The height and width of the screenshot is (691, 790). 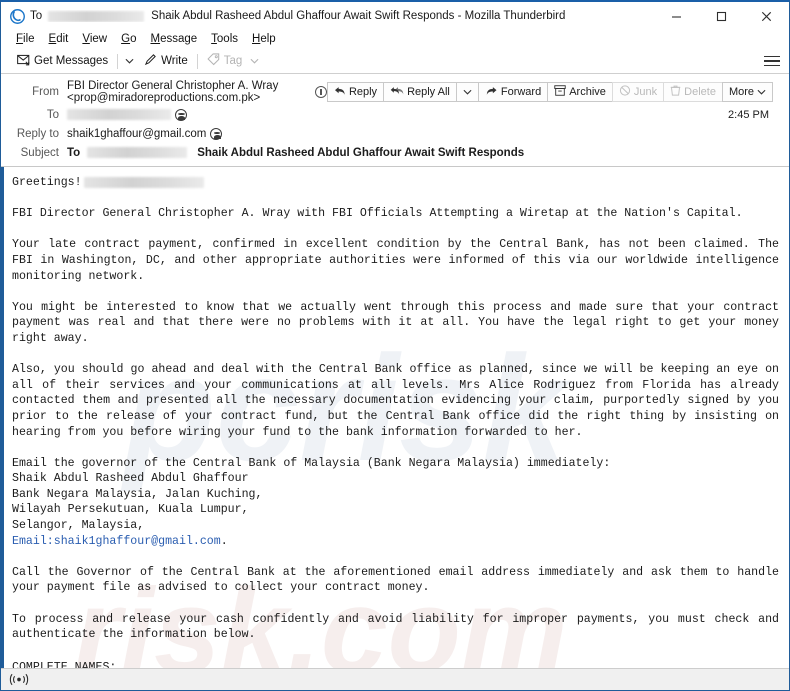 I want to click on contact-line-3: Selangor, Malaysia,, so click(x=78, y=526).